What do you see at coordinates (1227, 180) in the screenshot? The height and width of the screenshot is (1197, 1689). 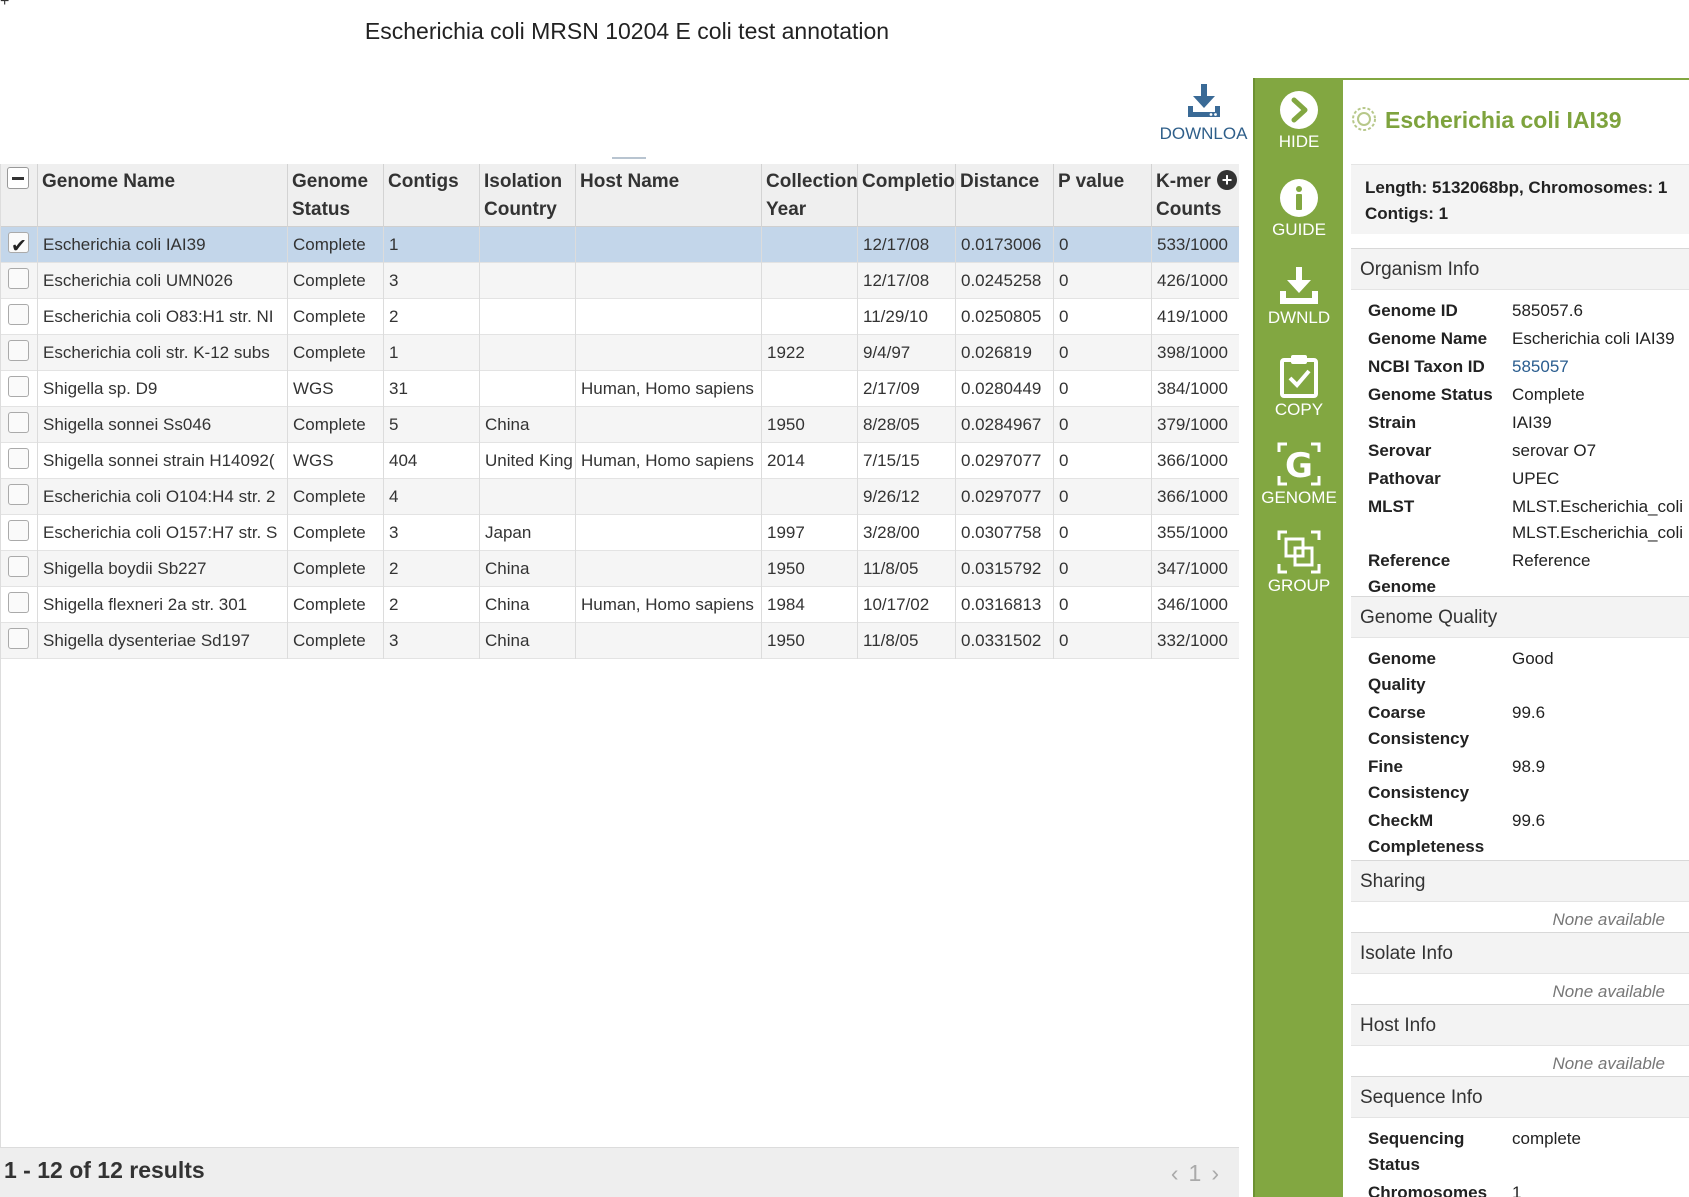 I see `add-column-icon: +` at bounding box center [1227, 180].